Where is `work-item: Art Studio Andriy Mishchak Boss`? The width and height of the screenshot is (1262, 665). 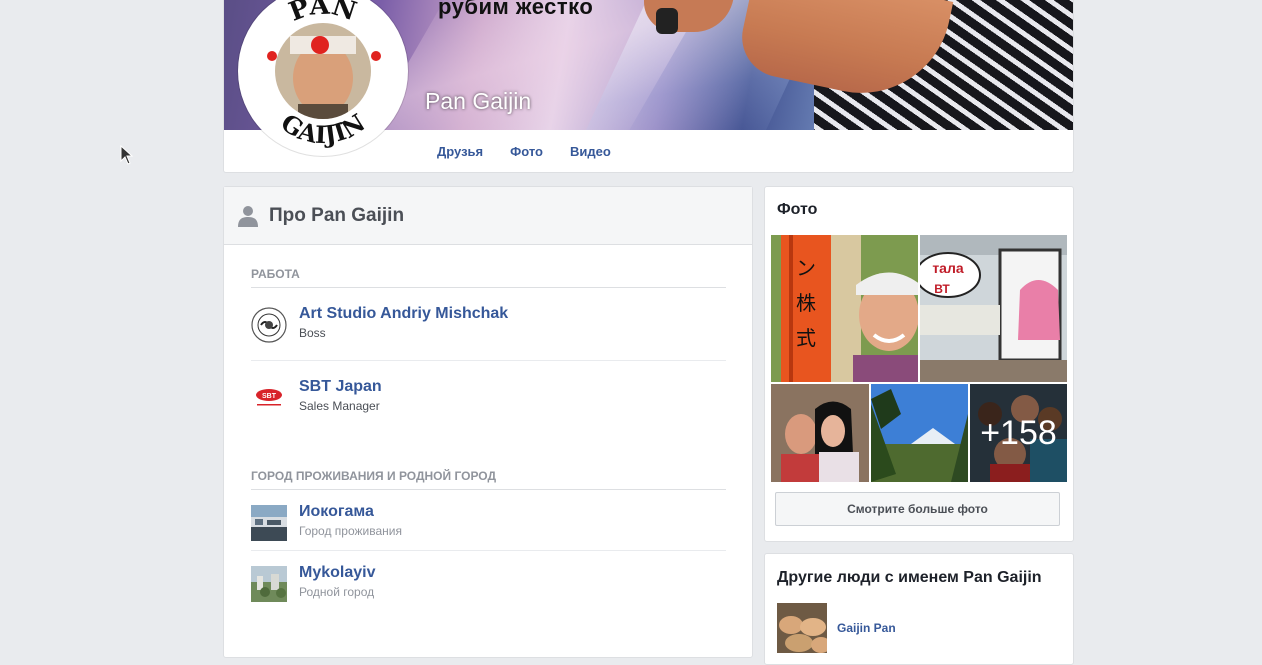 work-item: Art Studio Andriy Mishchak Boss is located at coordinates (488, 325).